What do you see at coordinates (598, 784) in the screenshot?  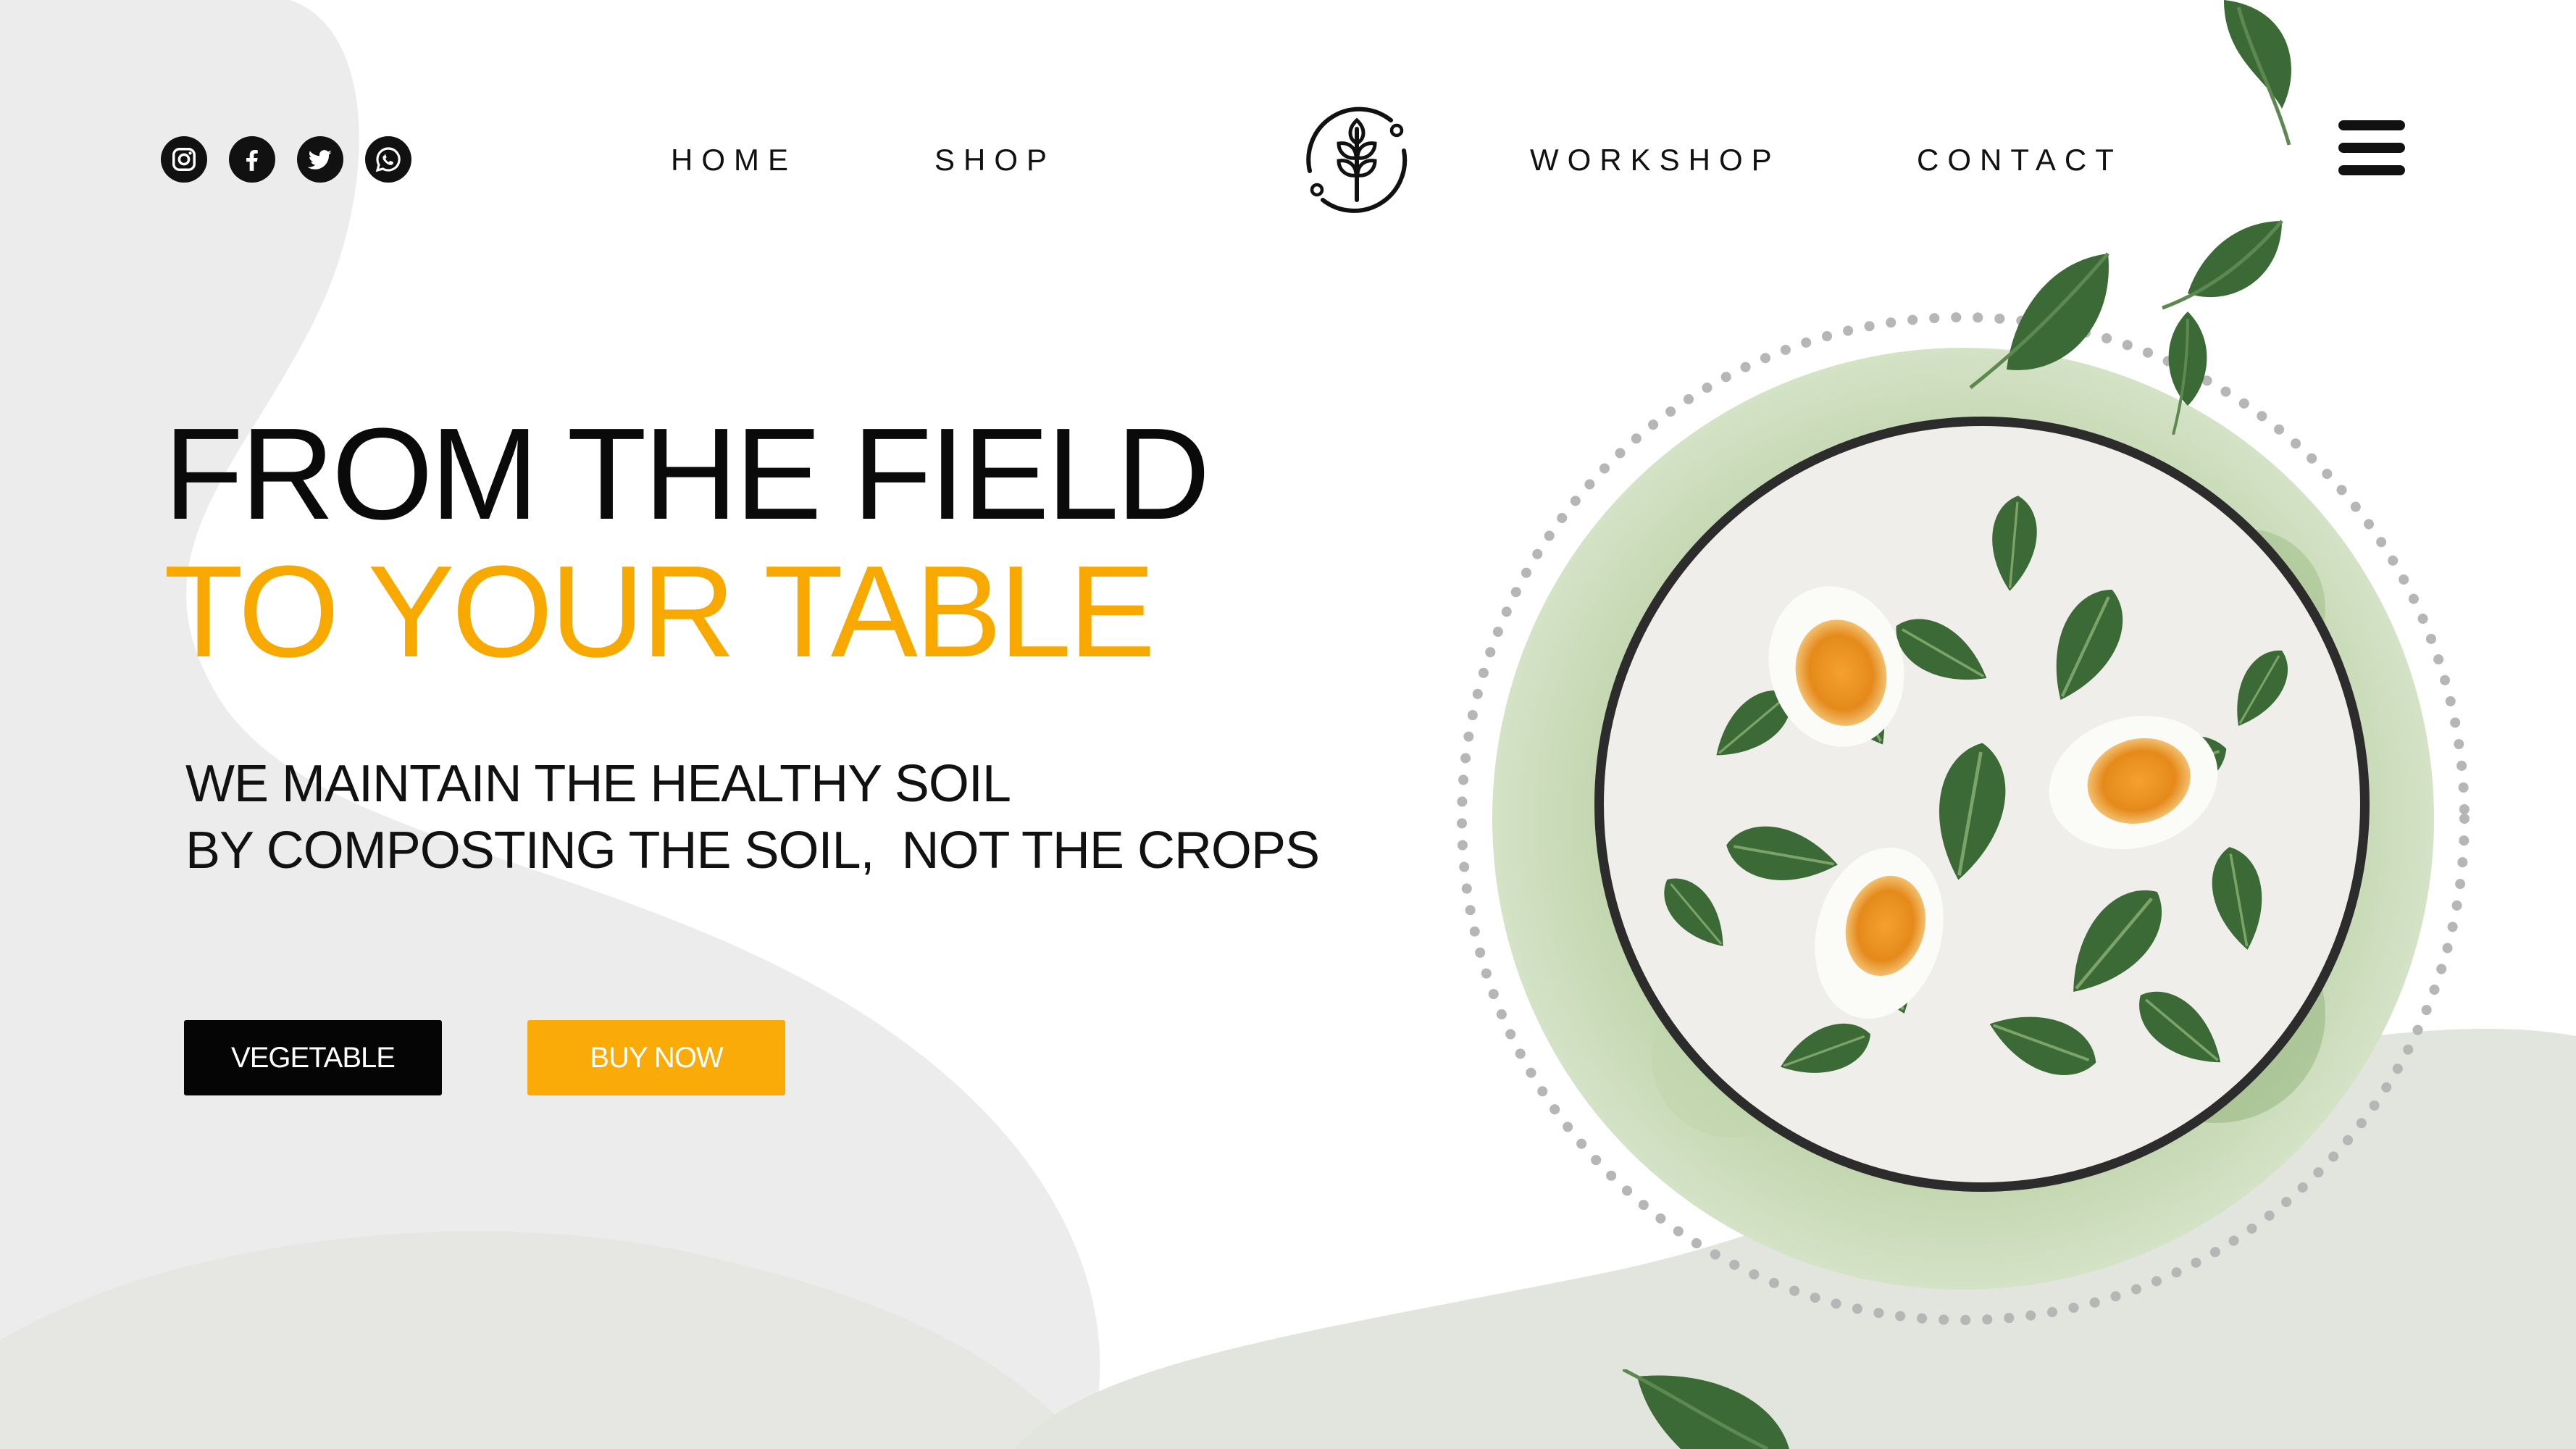 I see `hero-tagline-line1: WE MAINTAIN THE HEALTHY SOIL` at bounding box center [598, 784].